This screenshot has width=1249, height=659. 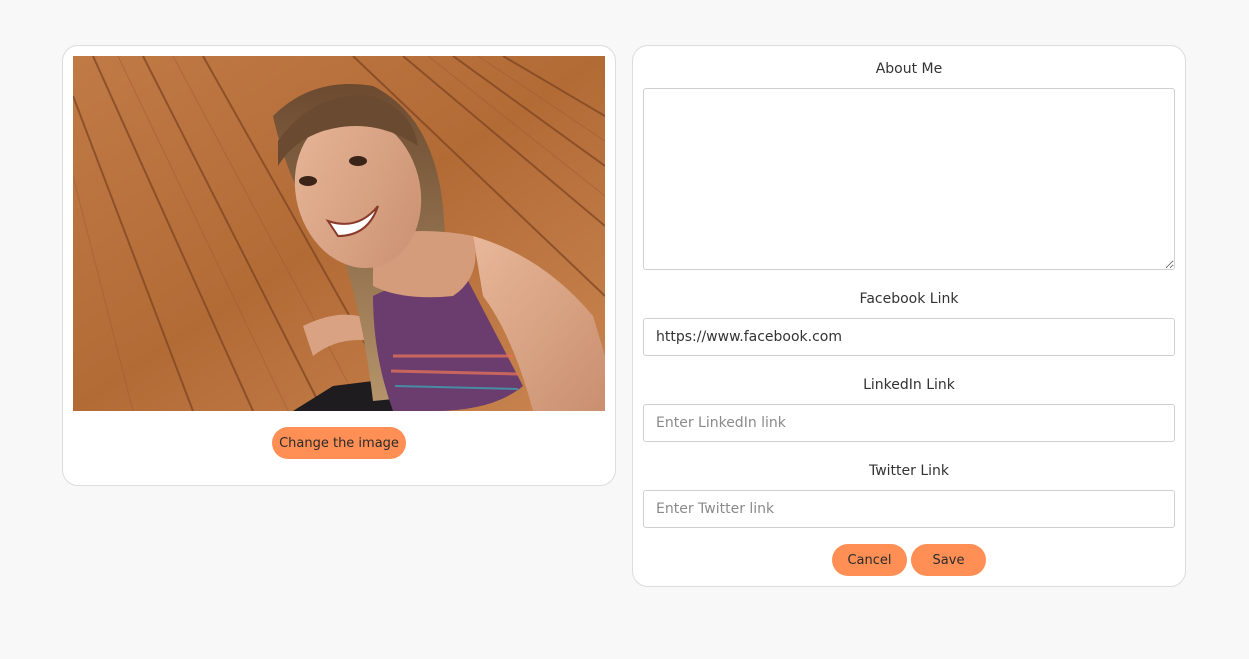 What do you see at coordinates (909, 69) in the screenshot?
I see `about-me-label: About Me` at bounding box center [909, 69].